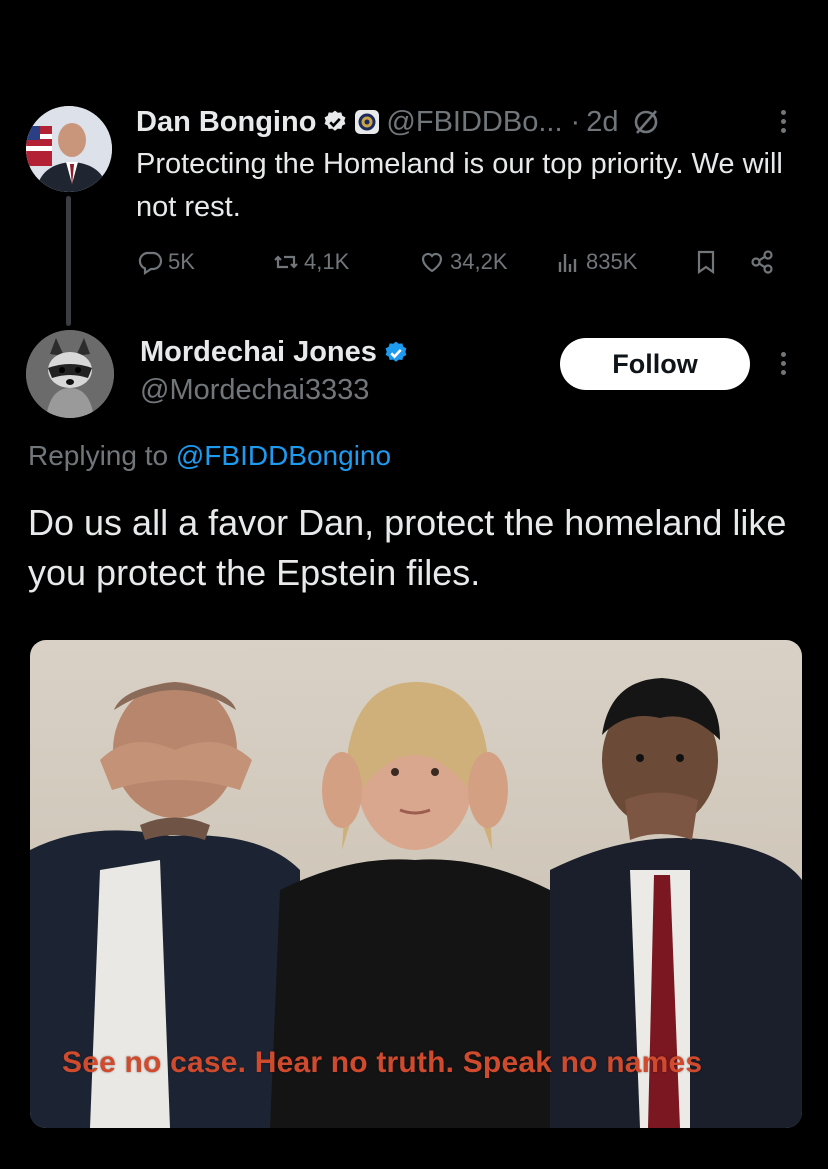 This screenshot has width=828, height=1169. I want to click on reply-count: 5K, so click(181, 261).